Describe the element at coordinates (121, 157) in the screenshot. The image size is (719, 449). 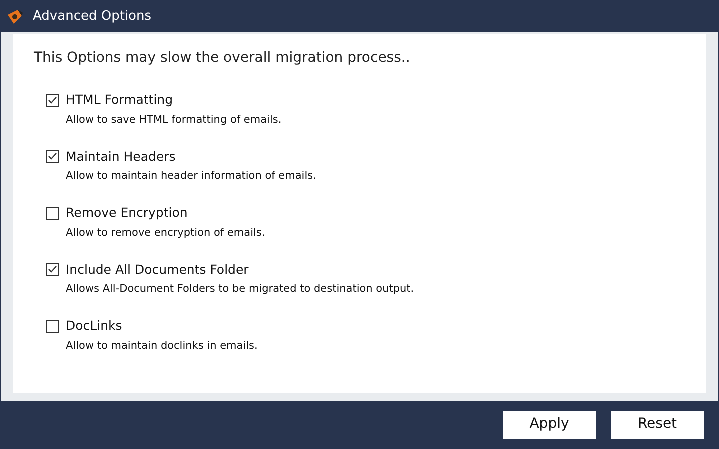
I see `option-label: Maintain Headers` at that location.